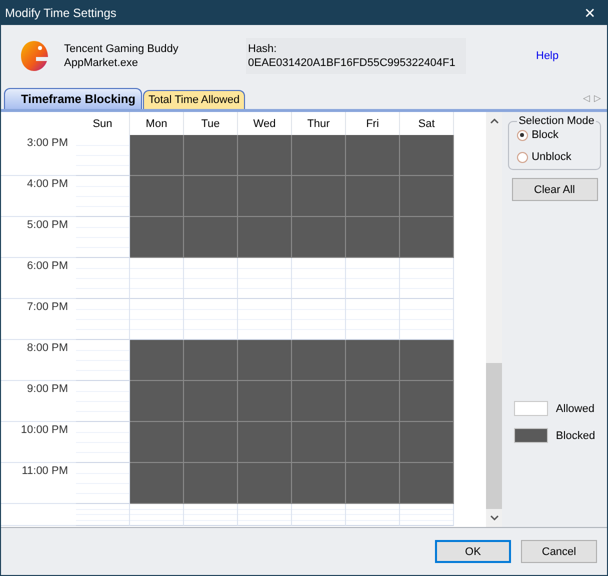  I want to click on tab: Timeframe Blocking, so click(73, 99).